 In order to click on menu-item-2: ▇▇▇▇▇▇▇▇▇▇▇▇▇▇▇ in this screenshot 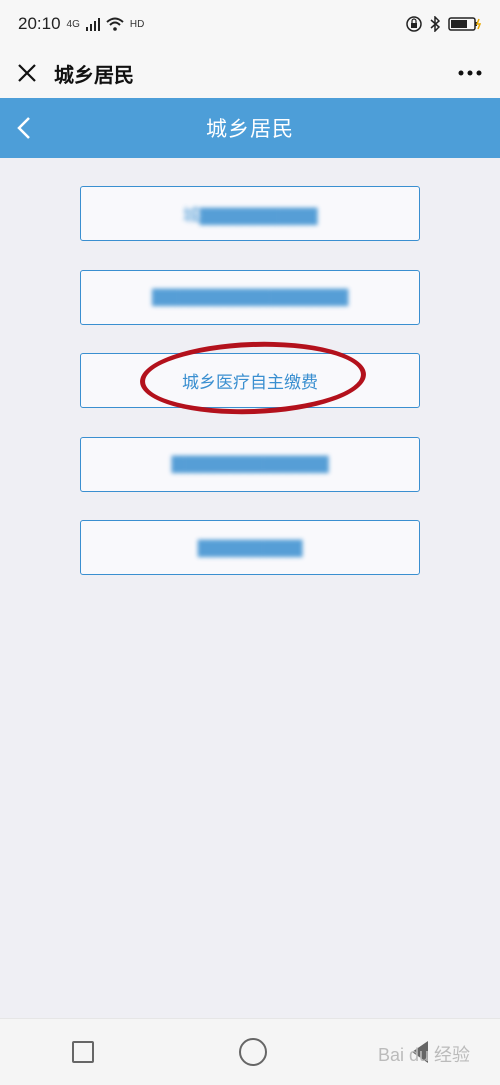, I will do `click(250, 297)`.